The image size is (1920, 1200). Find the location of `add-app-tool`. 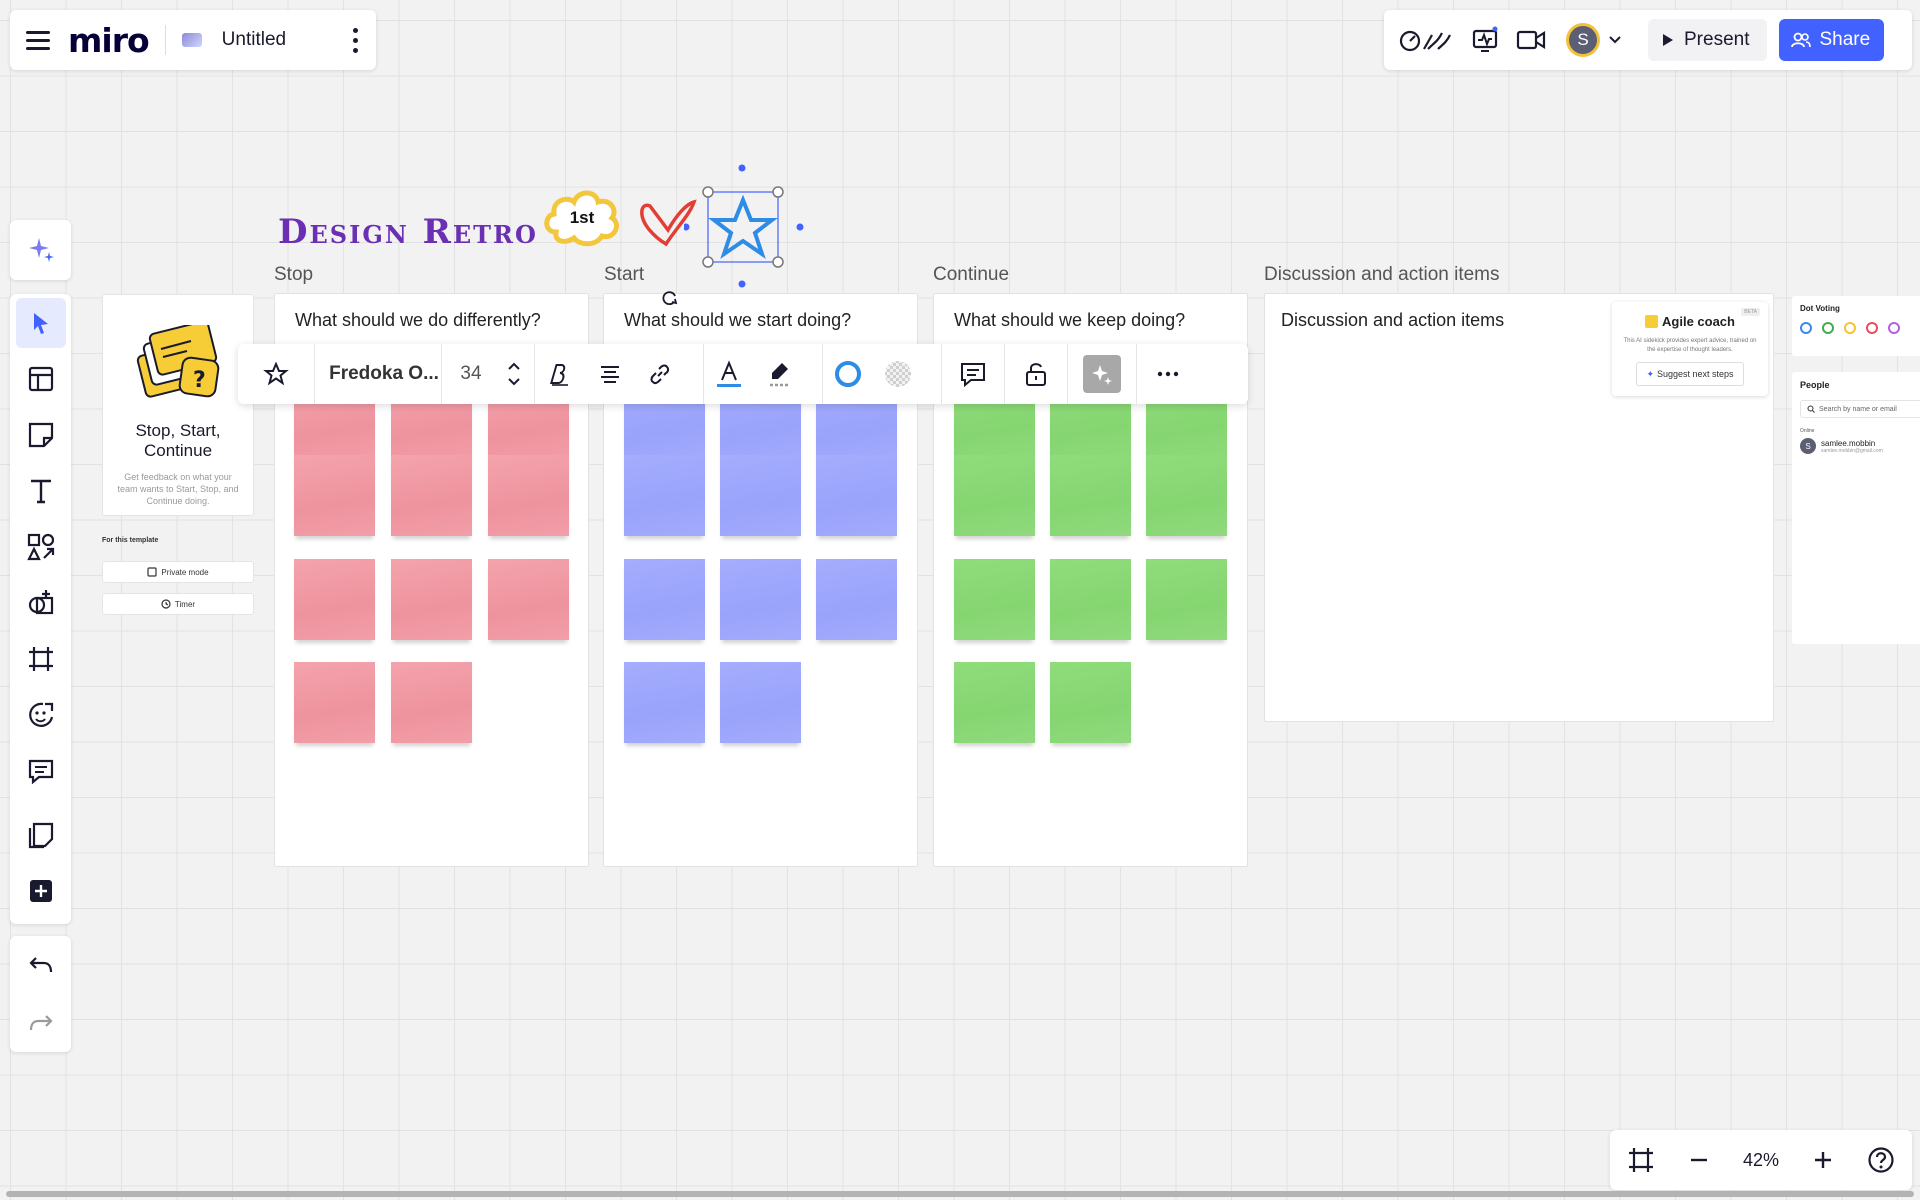

add-app-tool is located at coordinates (41, 891).